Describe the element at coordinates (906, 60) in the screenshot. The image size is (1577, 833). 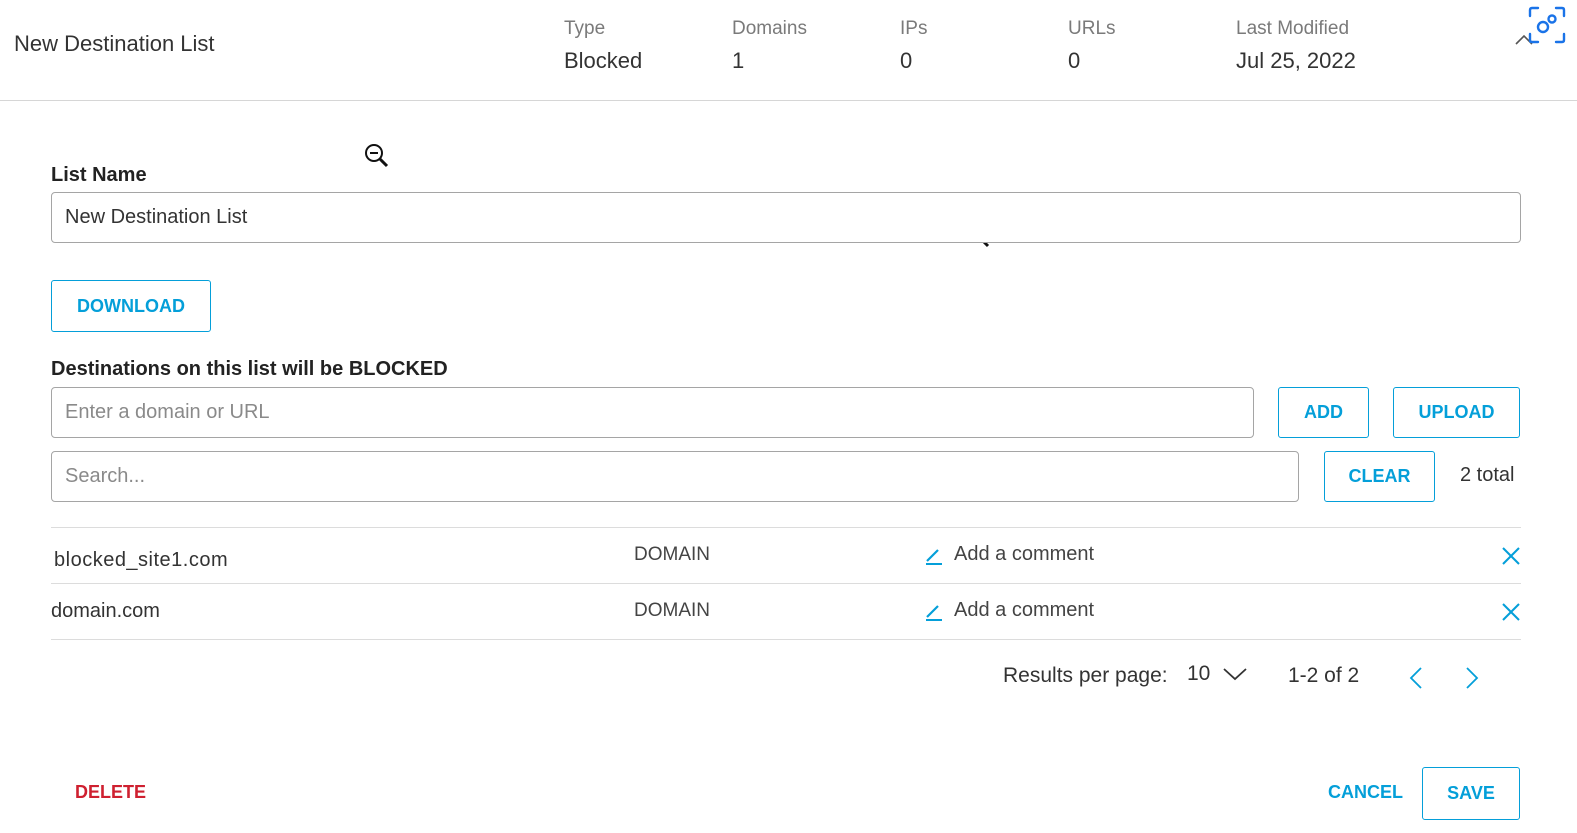
I see `meta-ips-value: 0` at that location.